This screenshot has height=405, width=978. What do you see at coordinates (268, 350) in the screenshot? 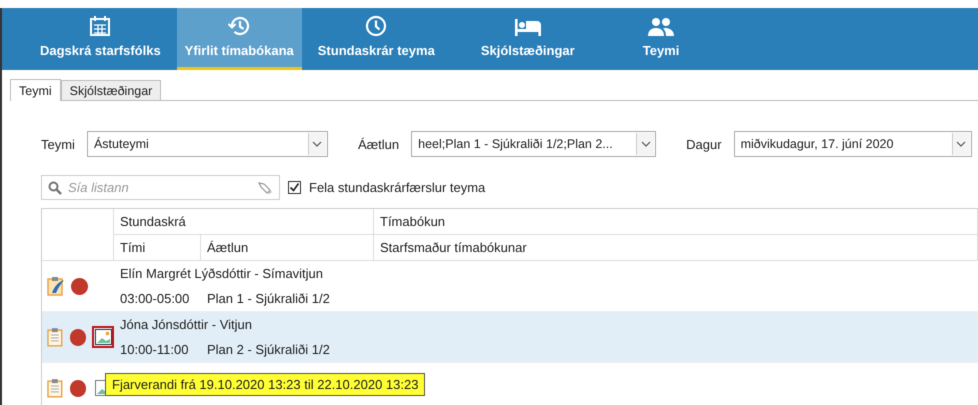
I see `plan-cell-text: Plan 2 - Sjúkraliði 1/2` at bounding box center [268, 350].